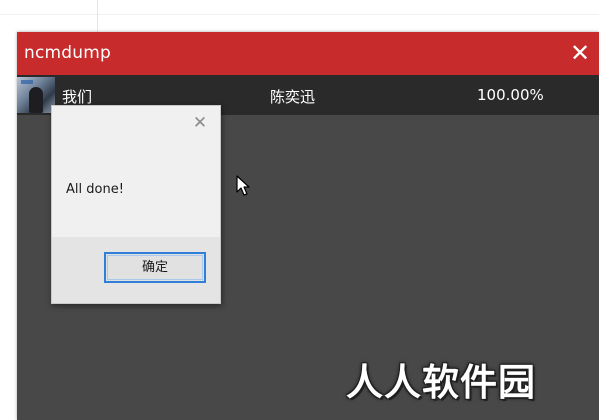 The width and height of the screenshot is (599, 420). I want to click on focus-ring, so click(155, 267).